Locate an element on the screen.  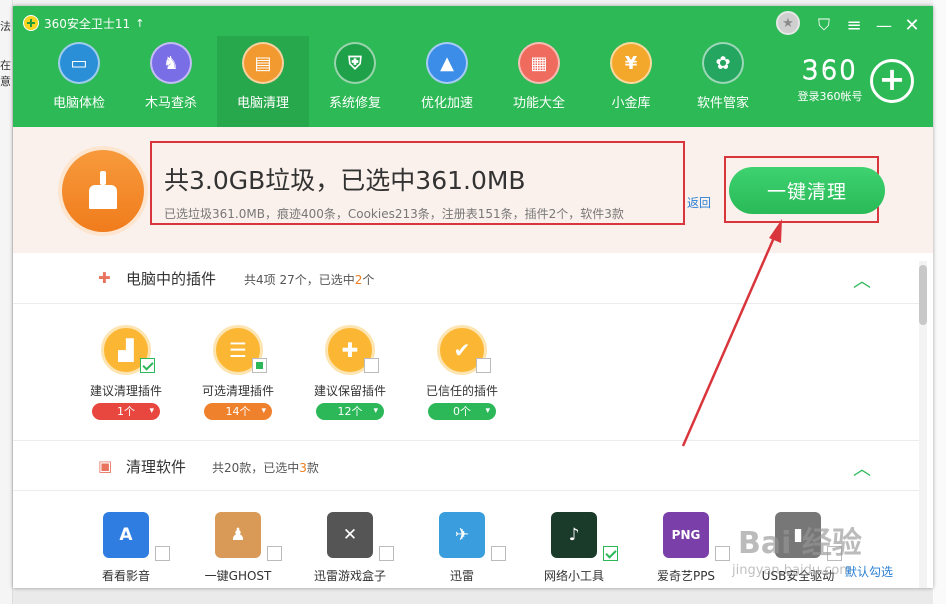
section-header-plugins: ✚ 电脑中的插件 共4项 27个，已选中2个 ︿ is located at coordinates (466, 278).